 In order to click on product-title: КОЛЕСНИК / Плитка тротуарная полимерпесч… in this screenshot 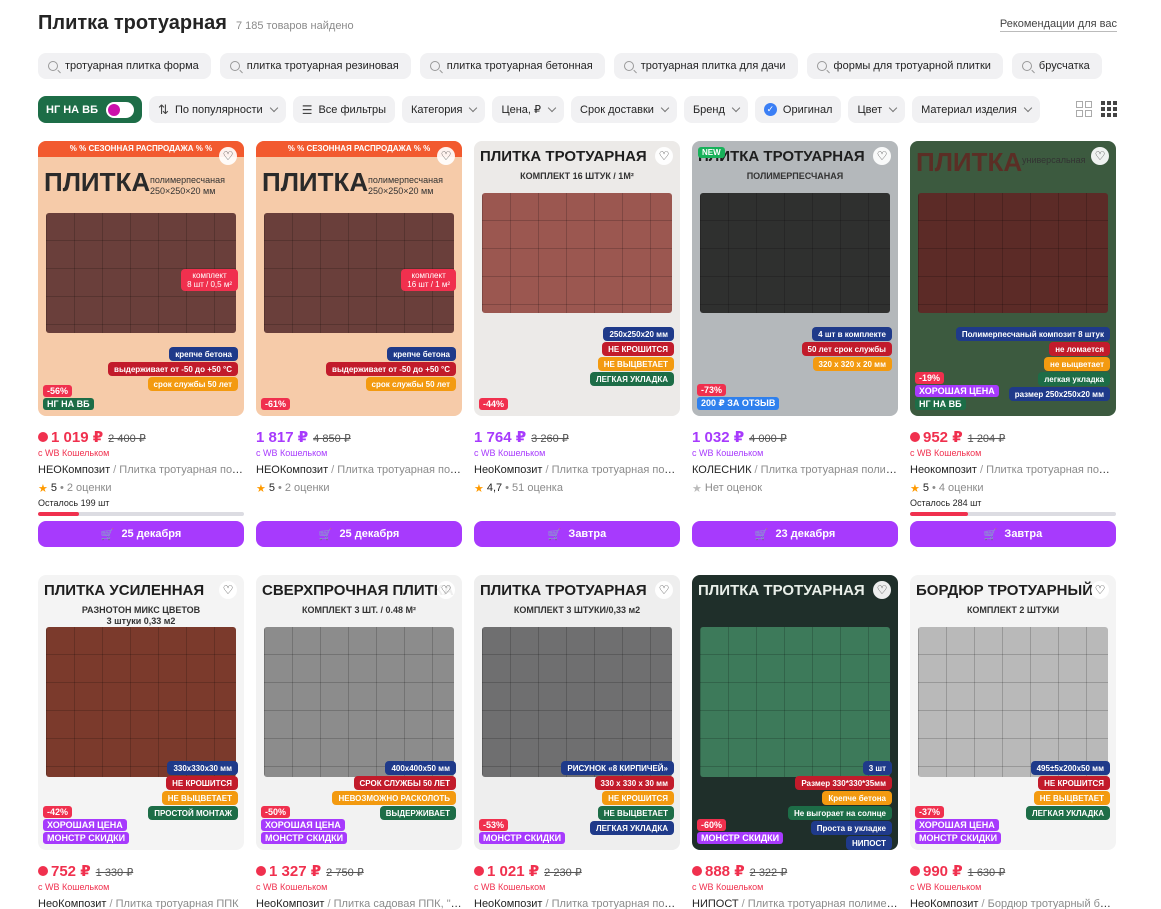, I will do `click(795, 471)`.